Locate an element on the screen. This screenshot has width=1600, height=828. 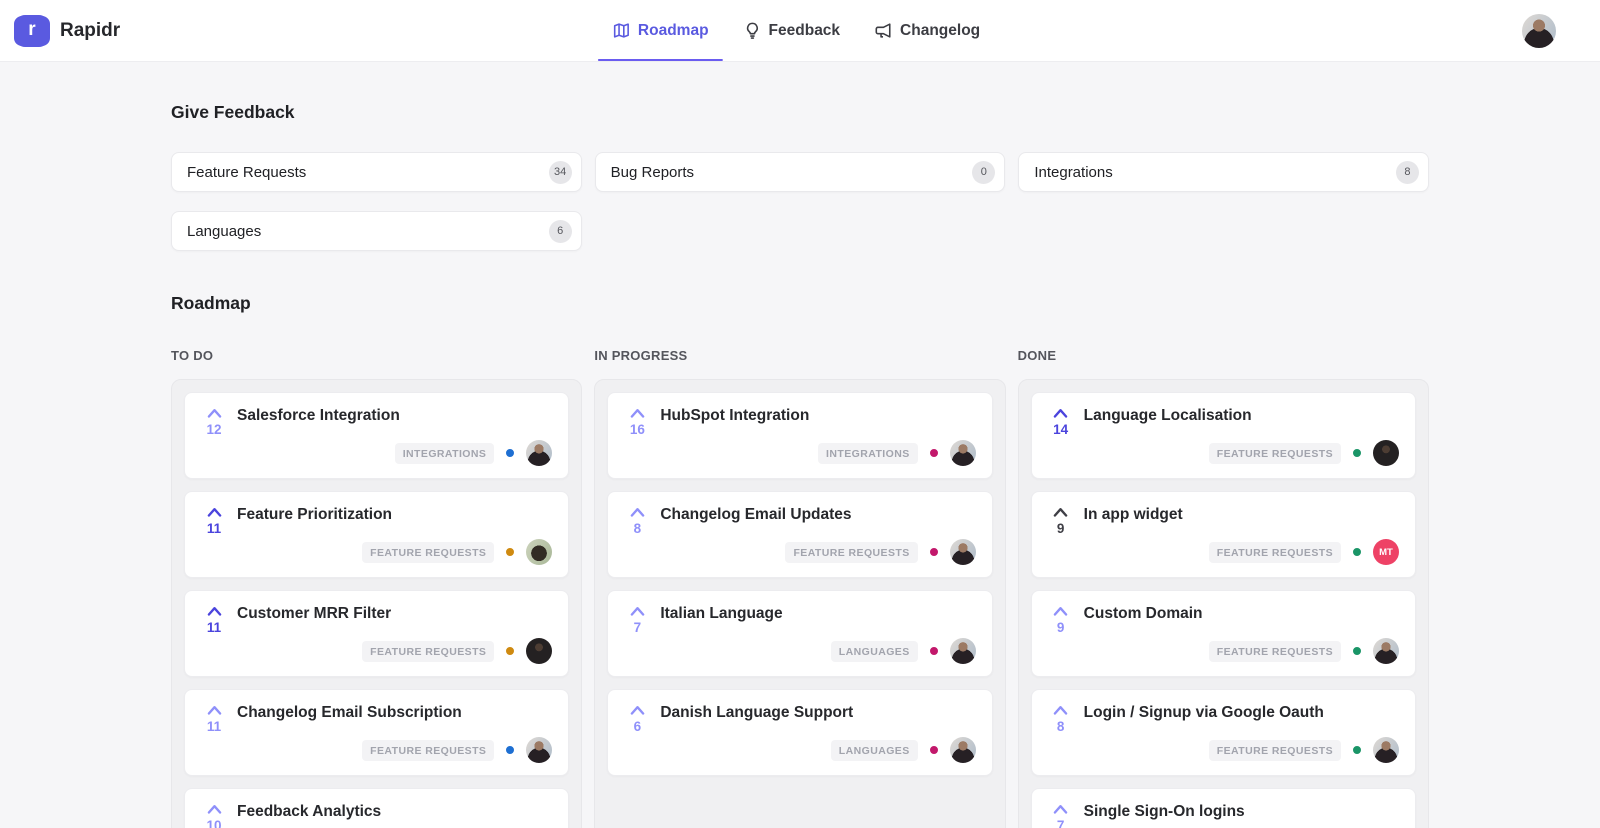
give-feedback-title: Give Feedback is located at coordinates (233, 112).